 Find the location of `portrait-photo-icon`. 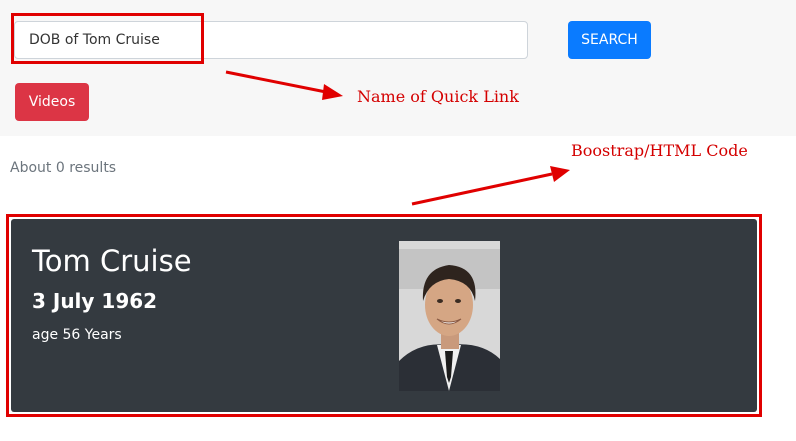

portrait-photo-icon is located at coordinates (449, 316).